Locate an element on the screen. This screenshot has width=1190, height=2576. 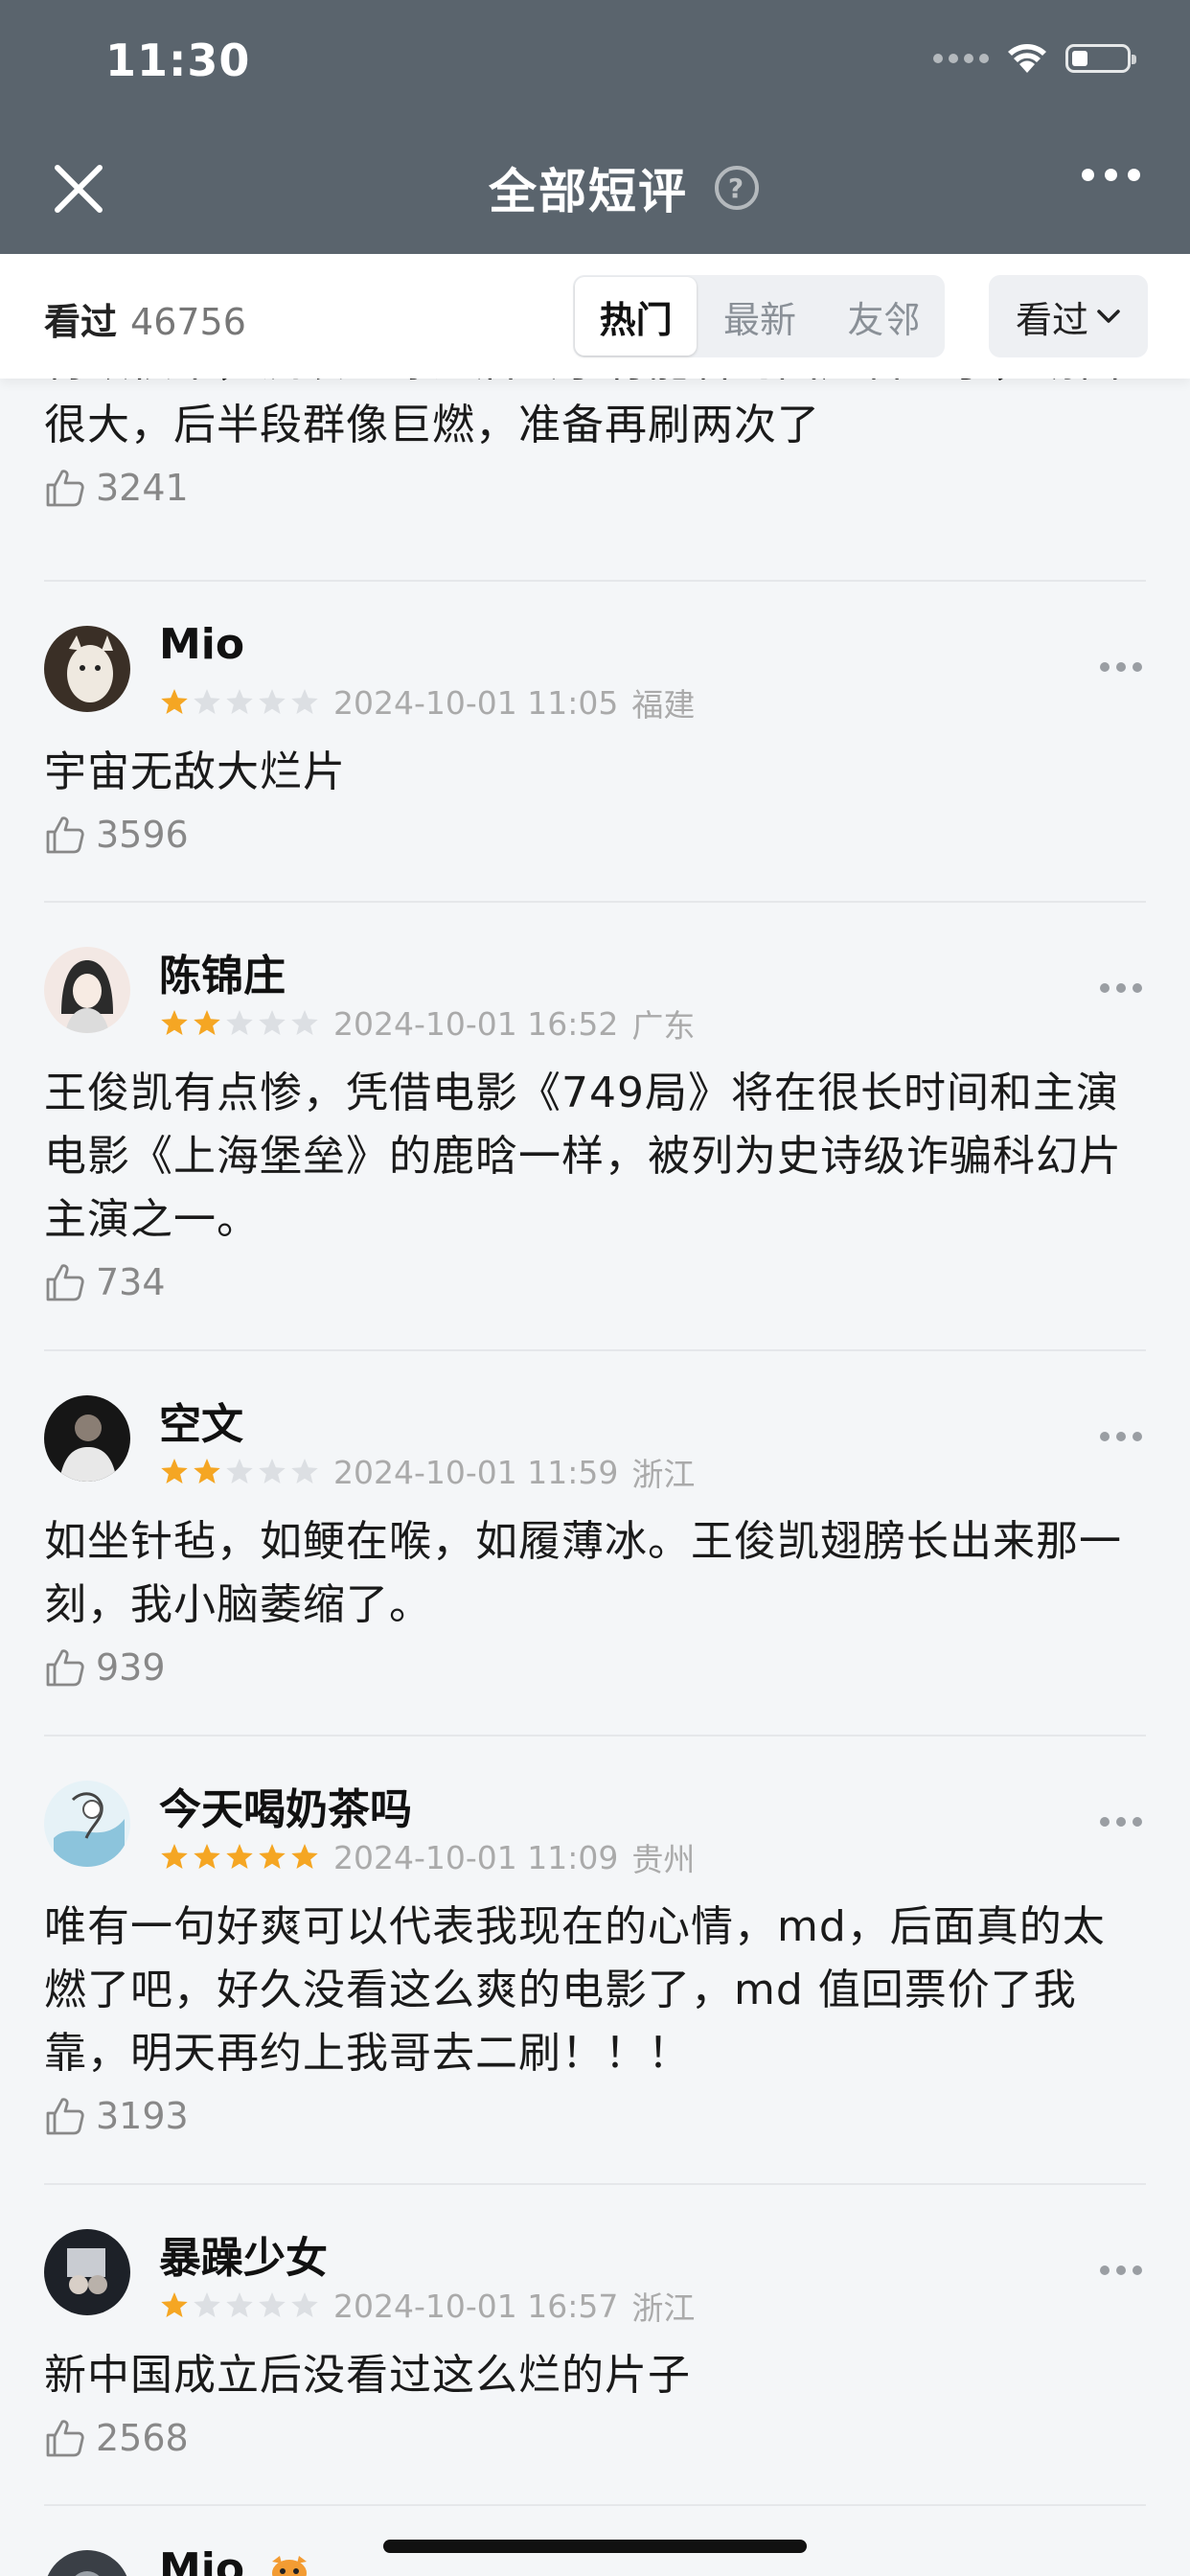
comment-location: 贵州 is located at coordinates (664, 1859).